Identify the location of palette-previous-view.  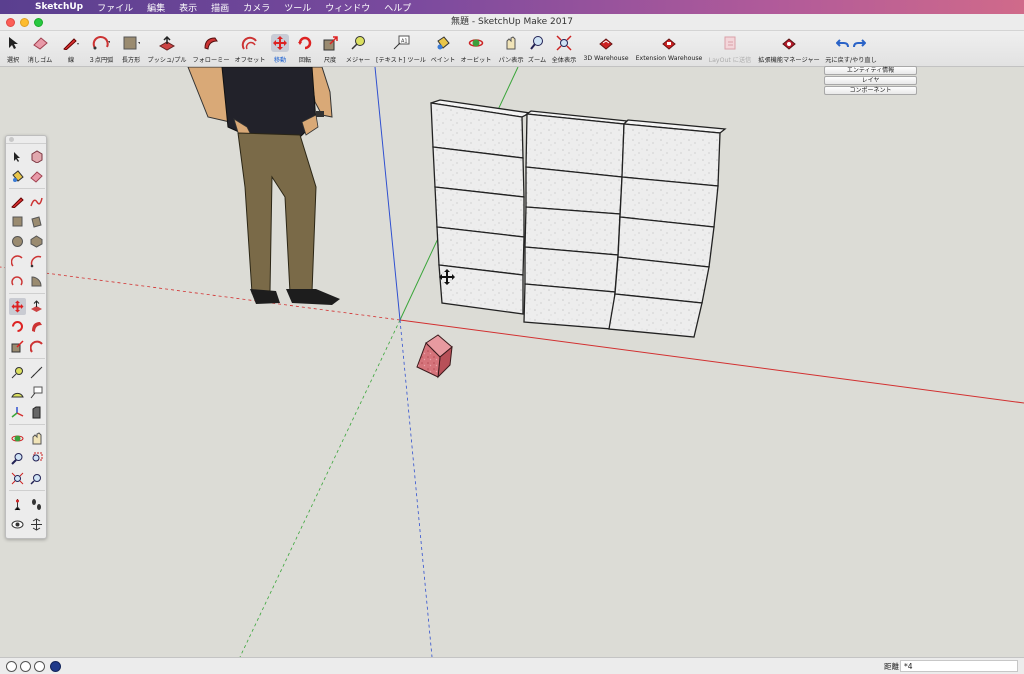
(36, 478).